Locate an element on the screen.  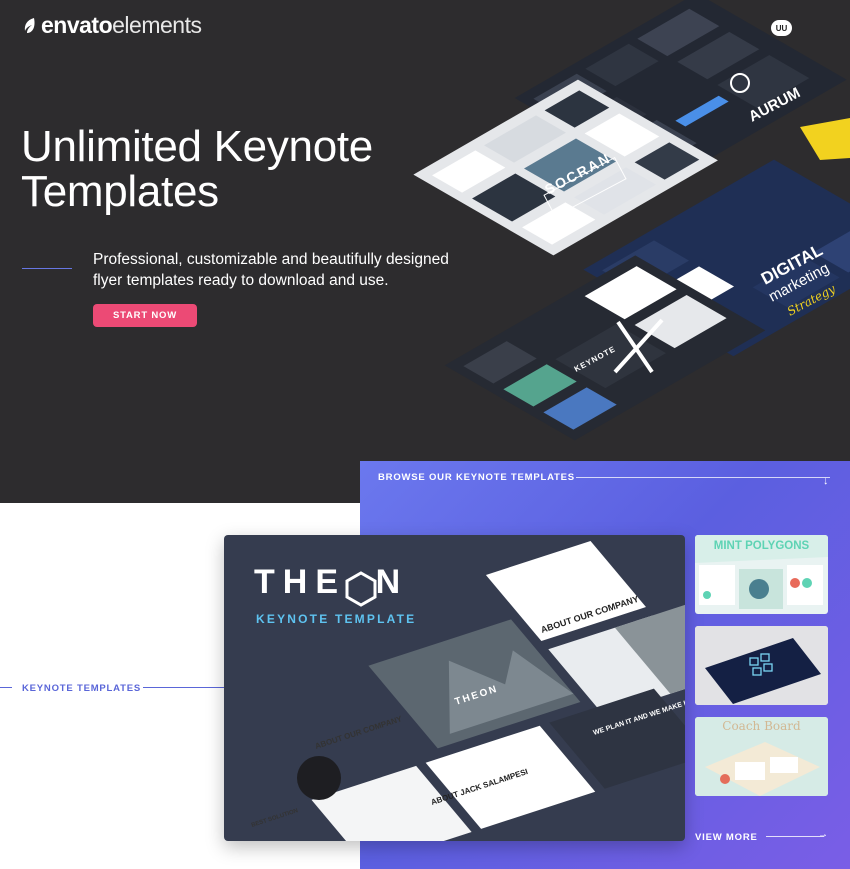
theon-title: THE N is located at coordinates (331, 582).